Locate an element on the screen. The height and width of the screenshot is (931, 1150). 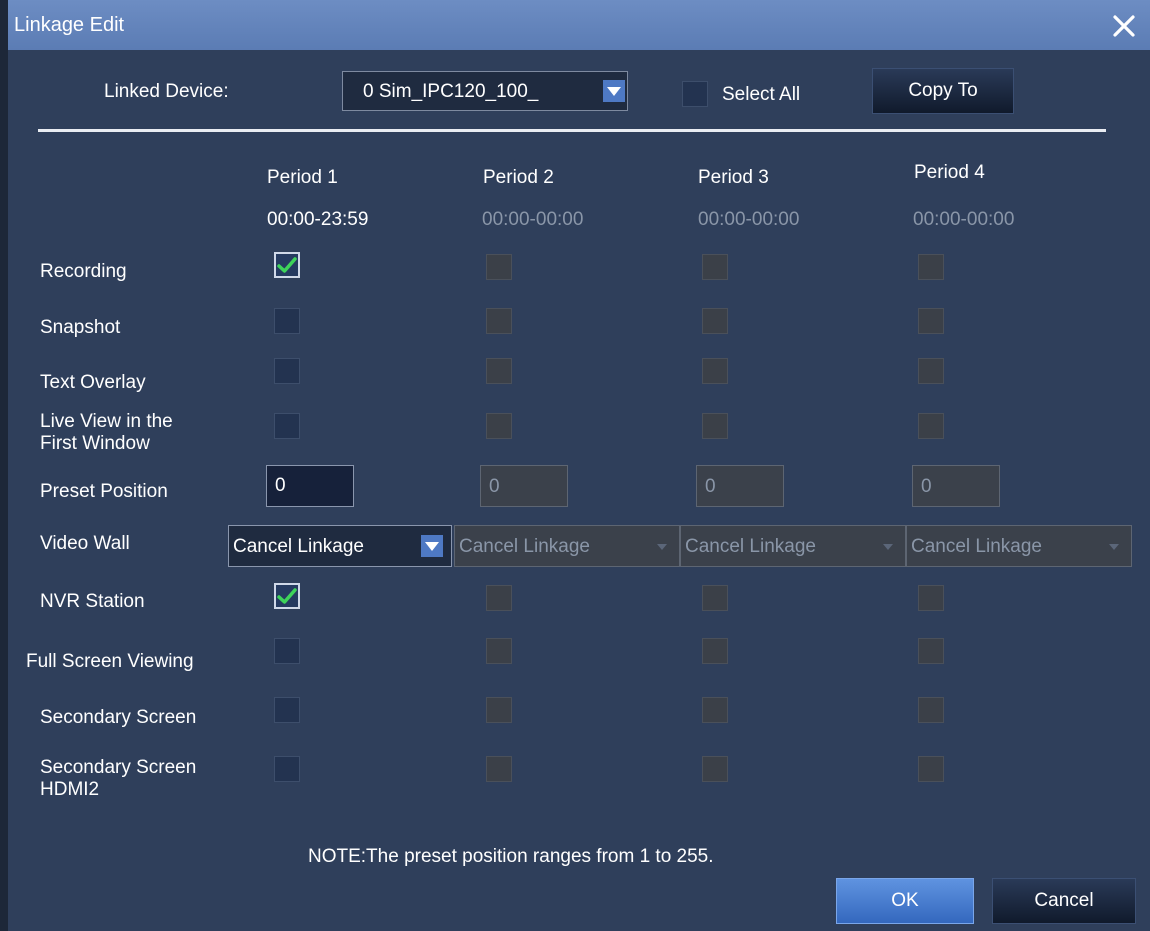
preset-p1-input: 0 is located at coordinates (310, 486).